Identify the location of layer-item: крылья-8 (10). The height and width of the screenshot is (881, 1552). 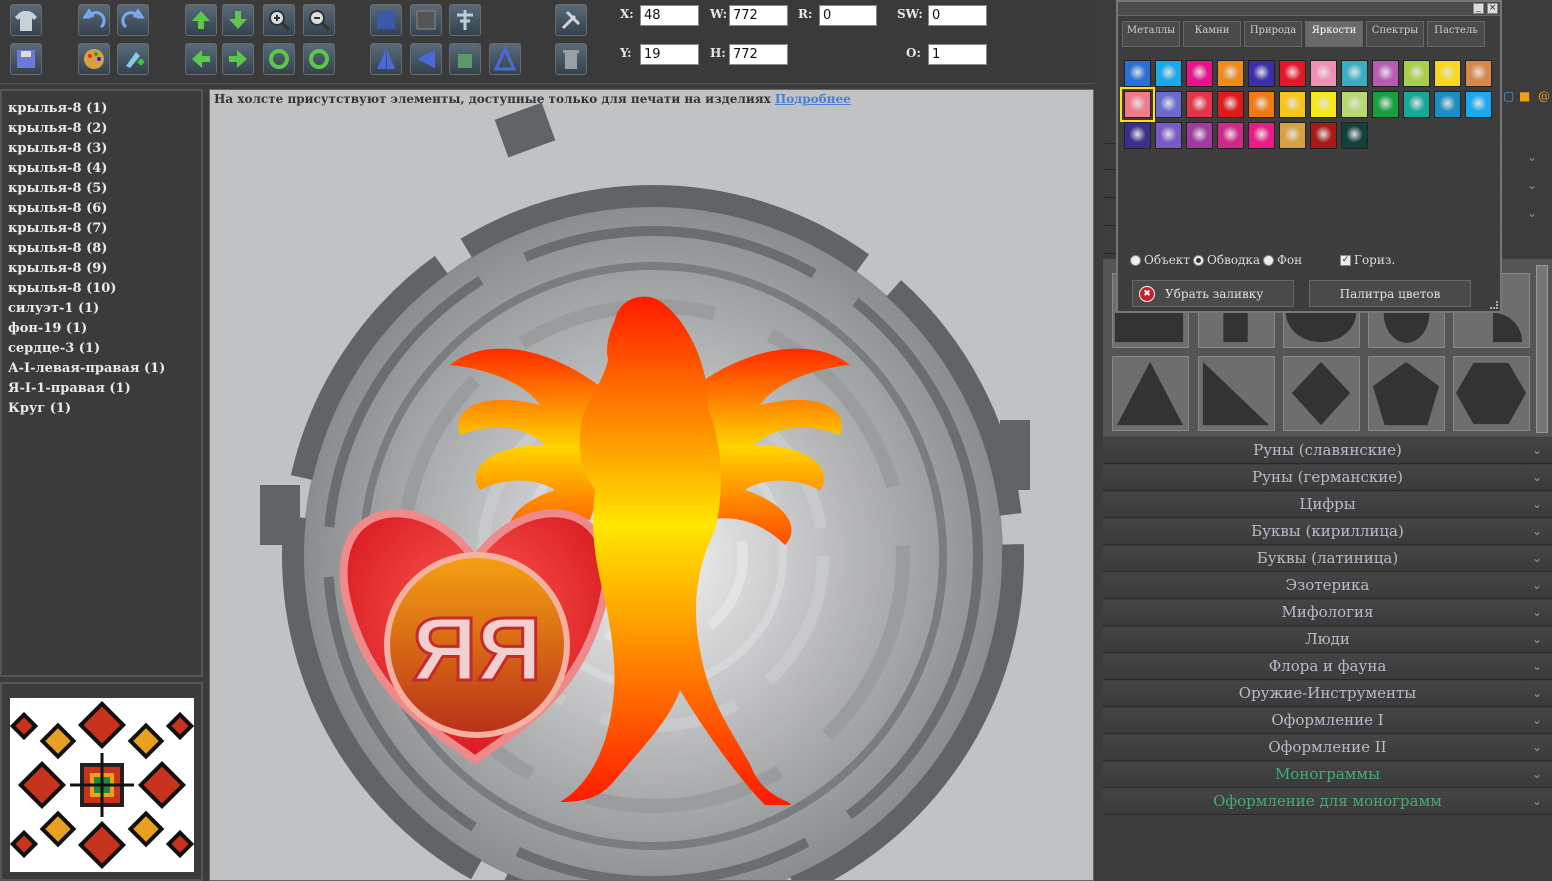
(104, 289).